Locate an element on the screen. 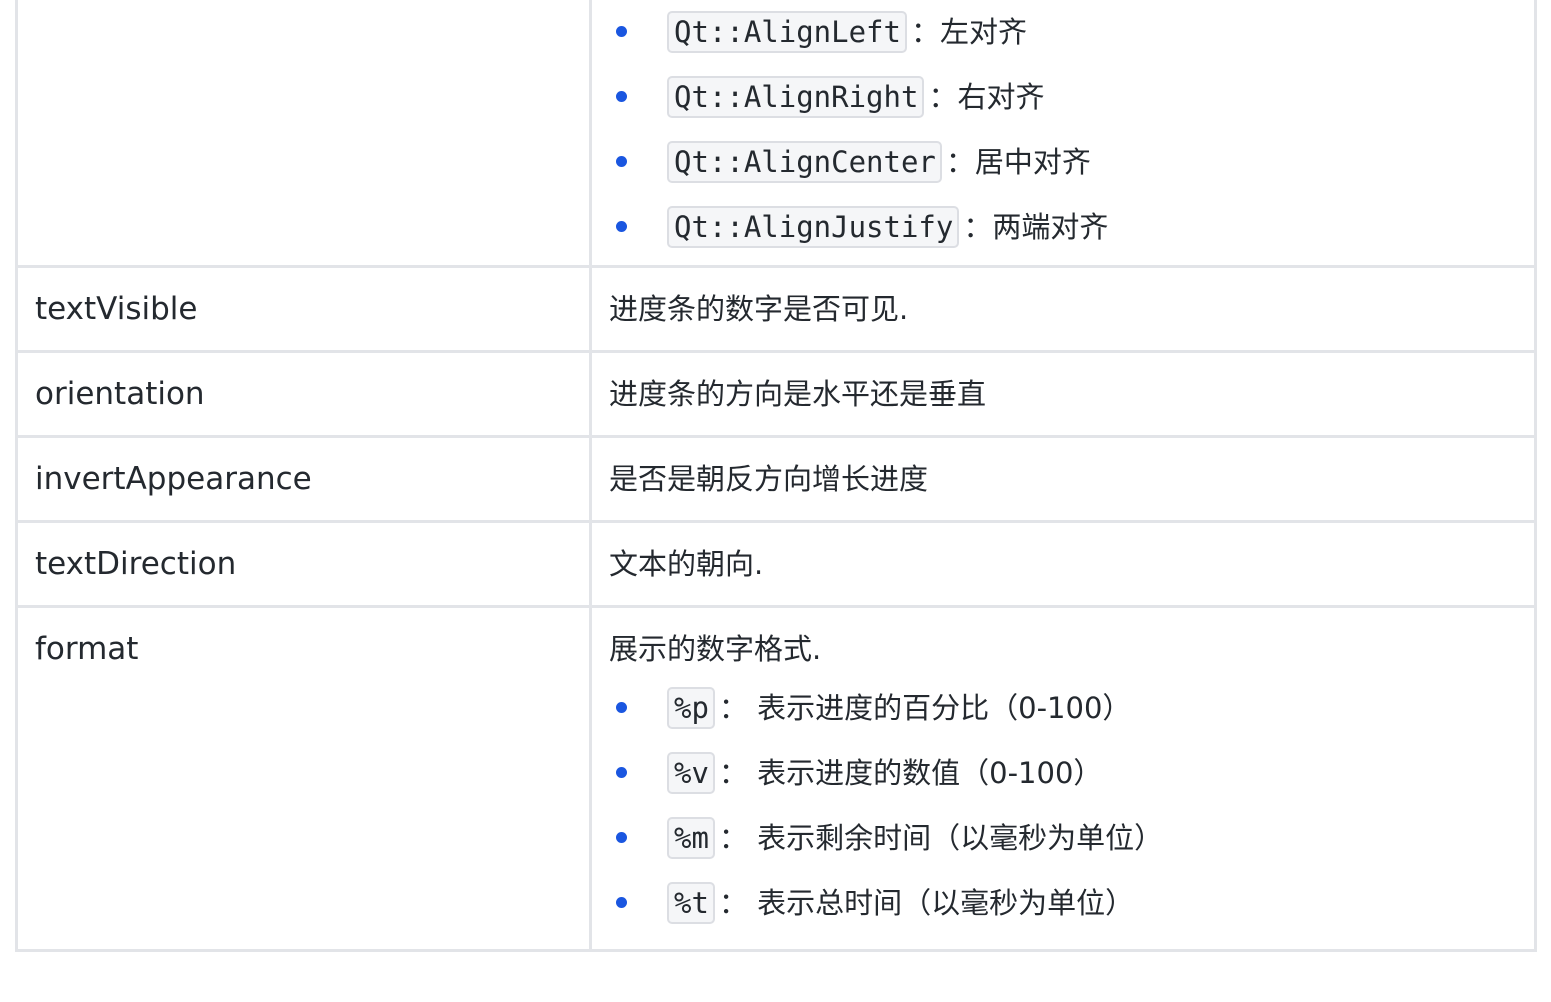 This screenshot has width=1551, height=1002. property-name-cell: format is located at coordinates (303, 778).